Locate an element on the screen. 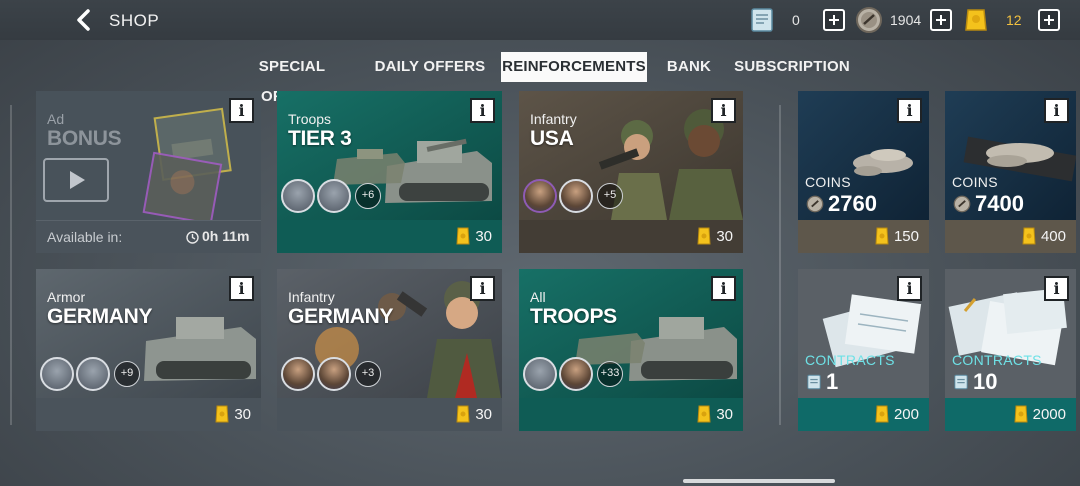  card-footer: 150 is located at coordinates (863, 236).